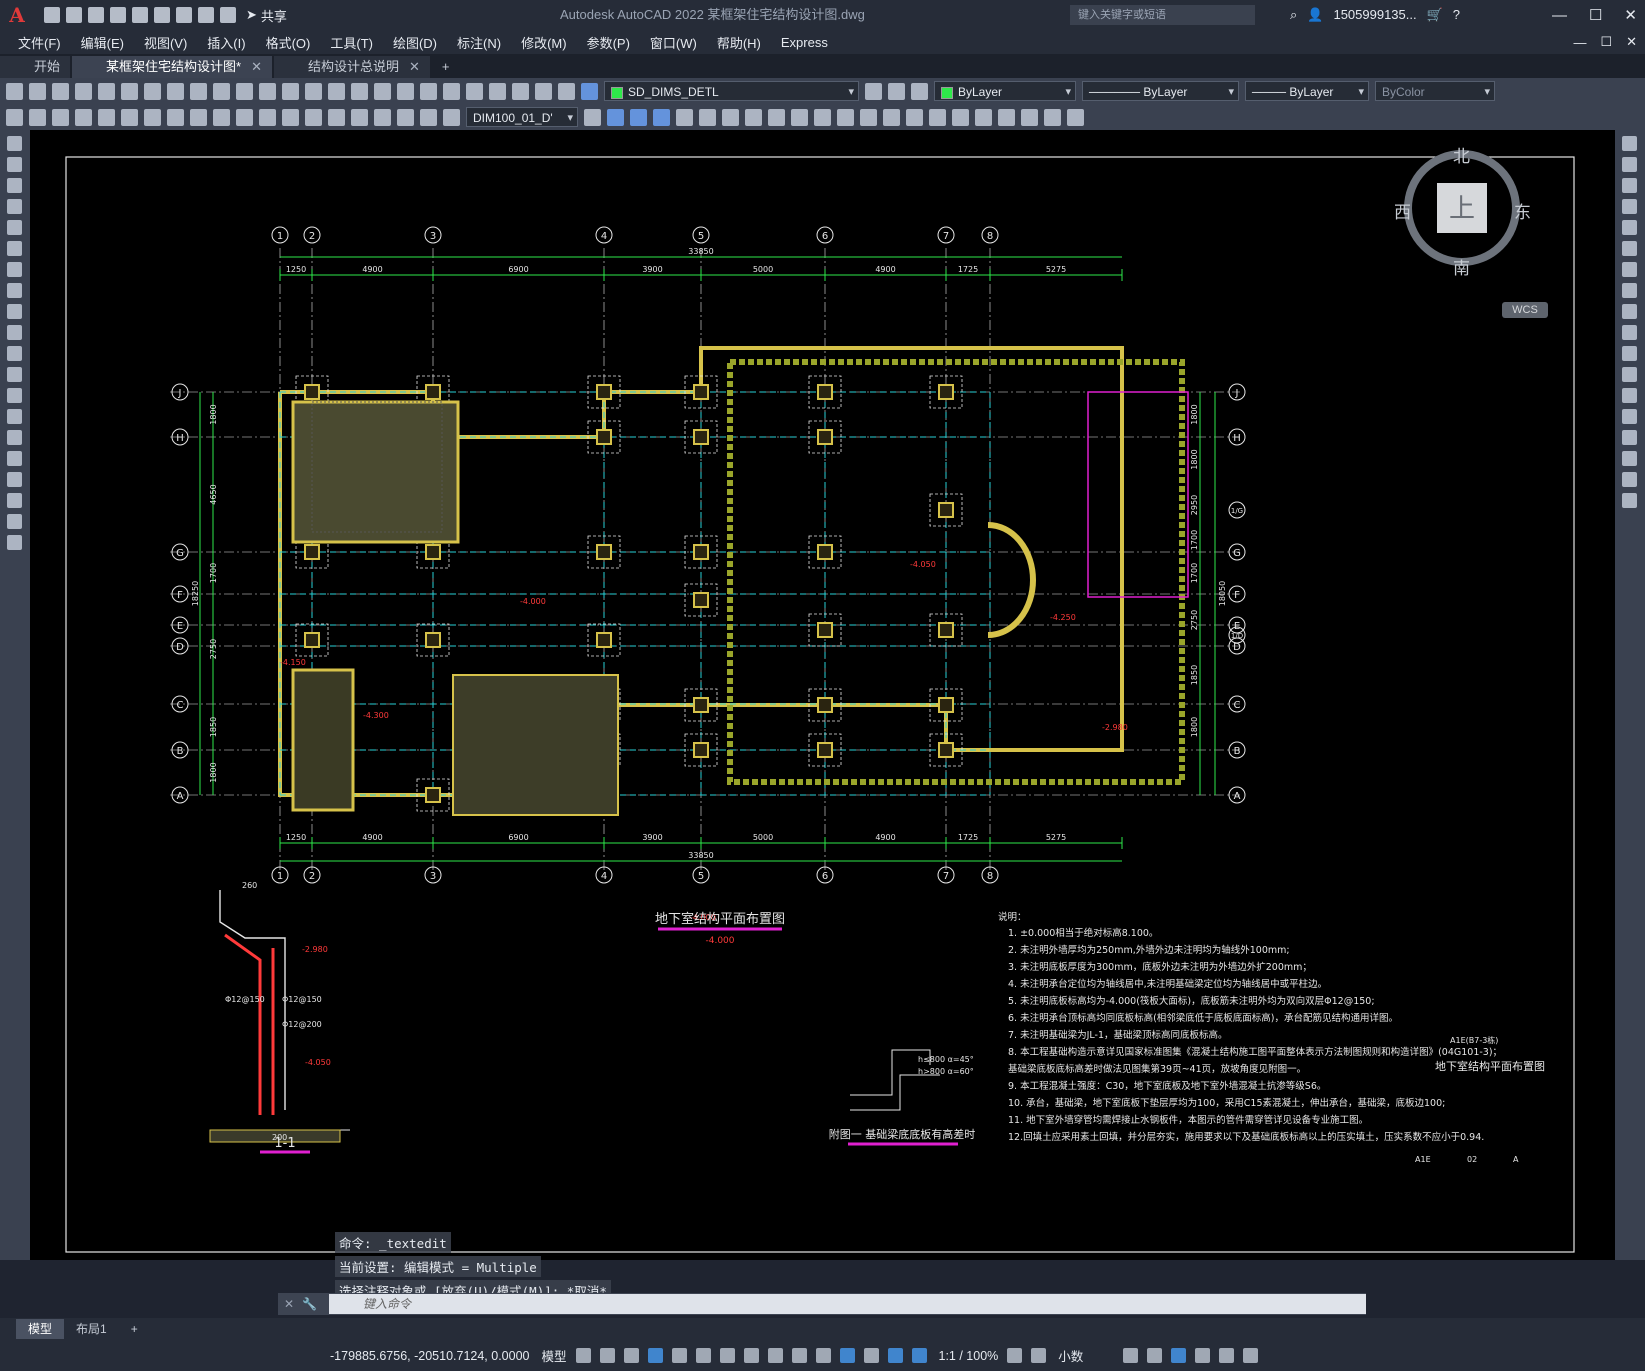 This screenshot has width=1645, height=1371. Describe the element at coordinates (313, 117) in the screenshot. I see `tolerance-icon` at that location.